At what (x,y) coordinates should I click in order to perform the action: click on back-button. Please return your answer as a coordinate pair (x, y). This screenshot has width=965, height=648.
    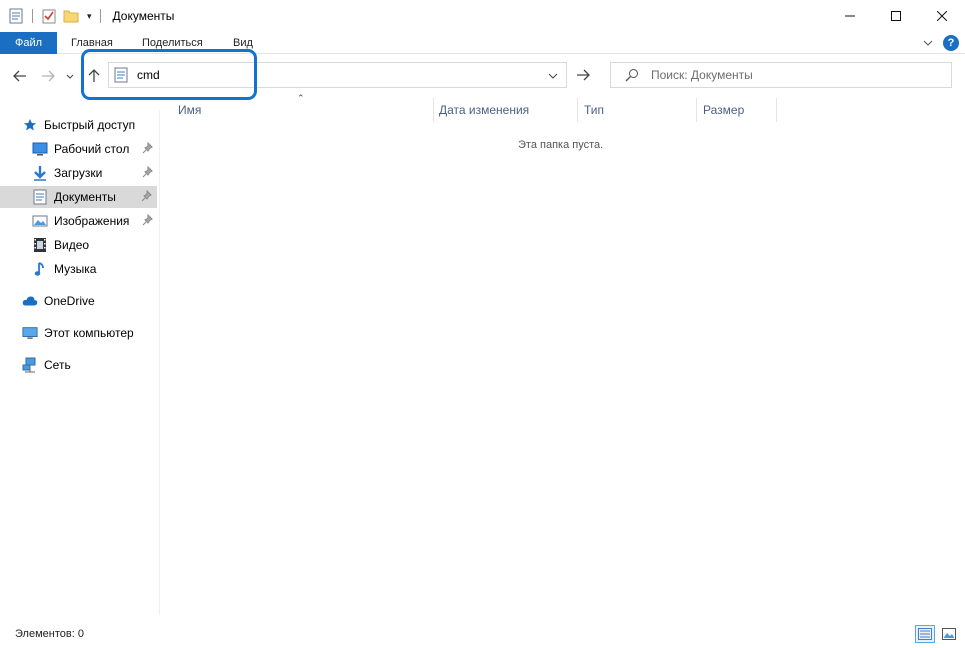
    Looking at the image, I should click on (20, 76).